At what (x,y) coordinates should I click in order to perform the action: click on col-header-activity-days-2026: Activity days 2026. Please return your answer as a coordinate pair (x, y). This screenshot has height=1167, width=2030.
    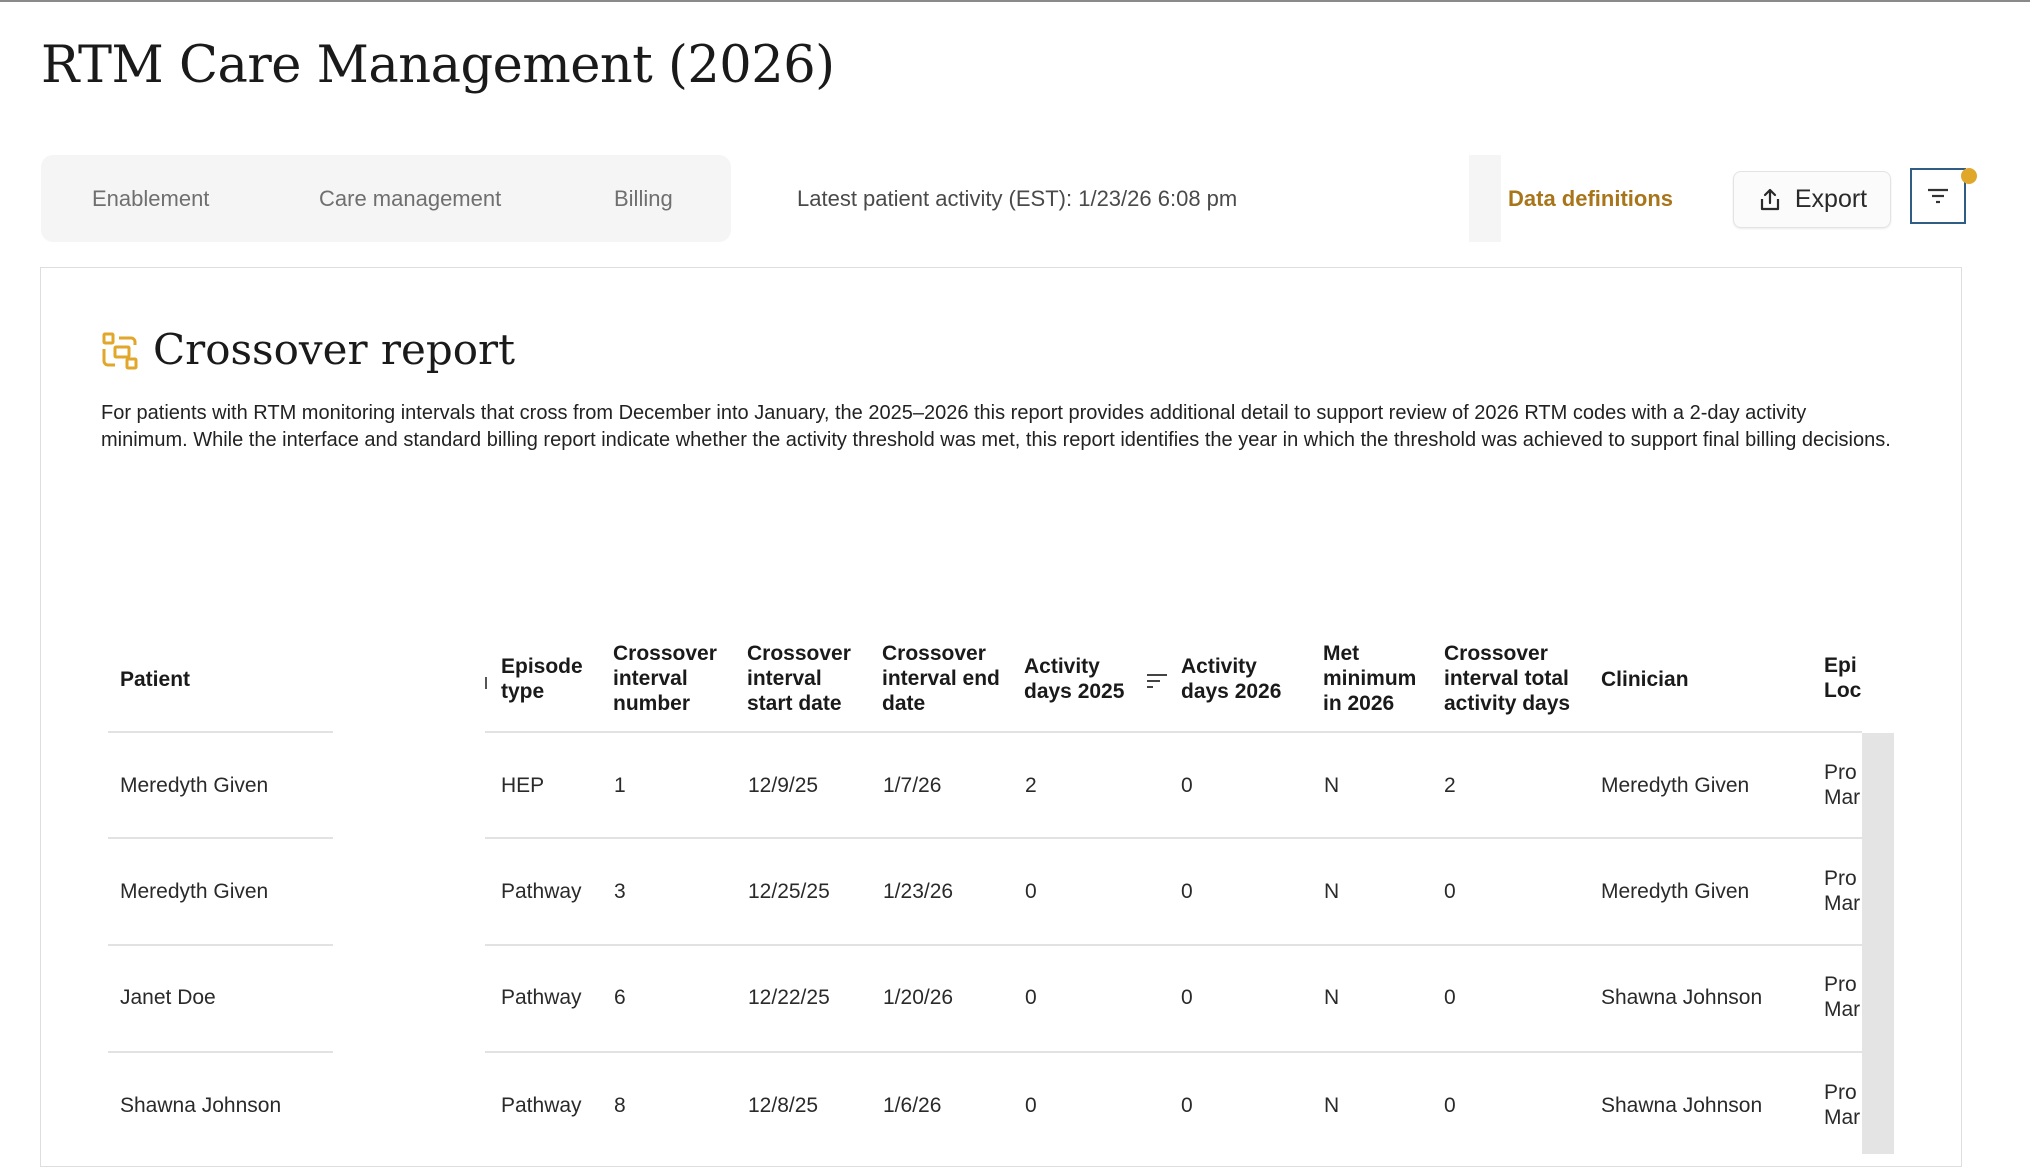
    Looking at the image, I should click on (1231, 679).